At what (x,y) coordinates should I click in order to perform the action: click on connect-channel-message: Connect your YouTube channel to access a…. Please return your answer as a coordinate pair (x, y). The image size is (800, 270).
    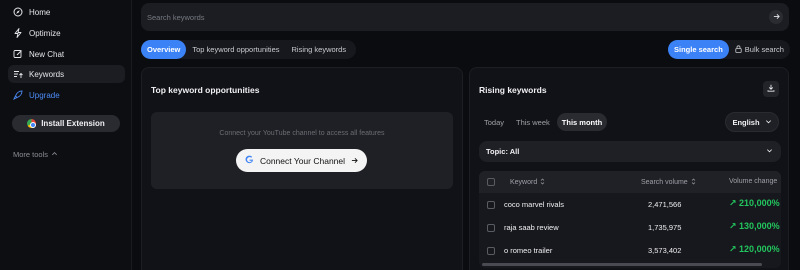
    Looking at the image, I should click on (302, 133).